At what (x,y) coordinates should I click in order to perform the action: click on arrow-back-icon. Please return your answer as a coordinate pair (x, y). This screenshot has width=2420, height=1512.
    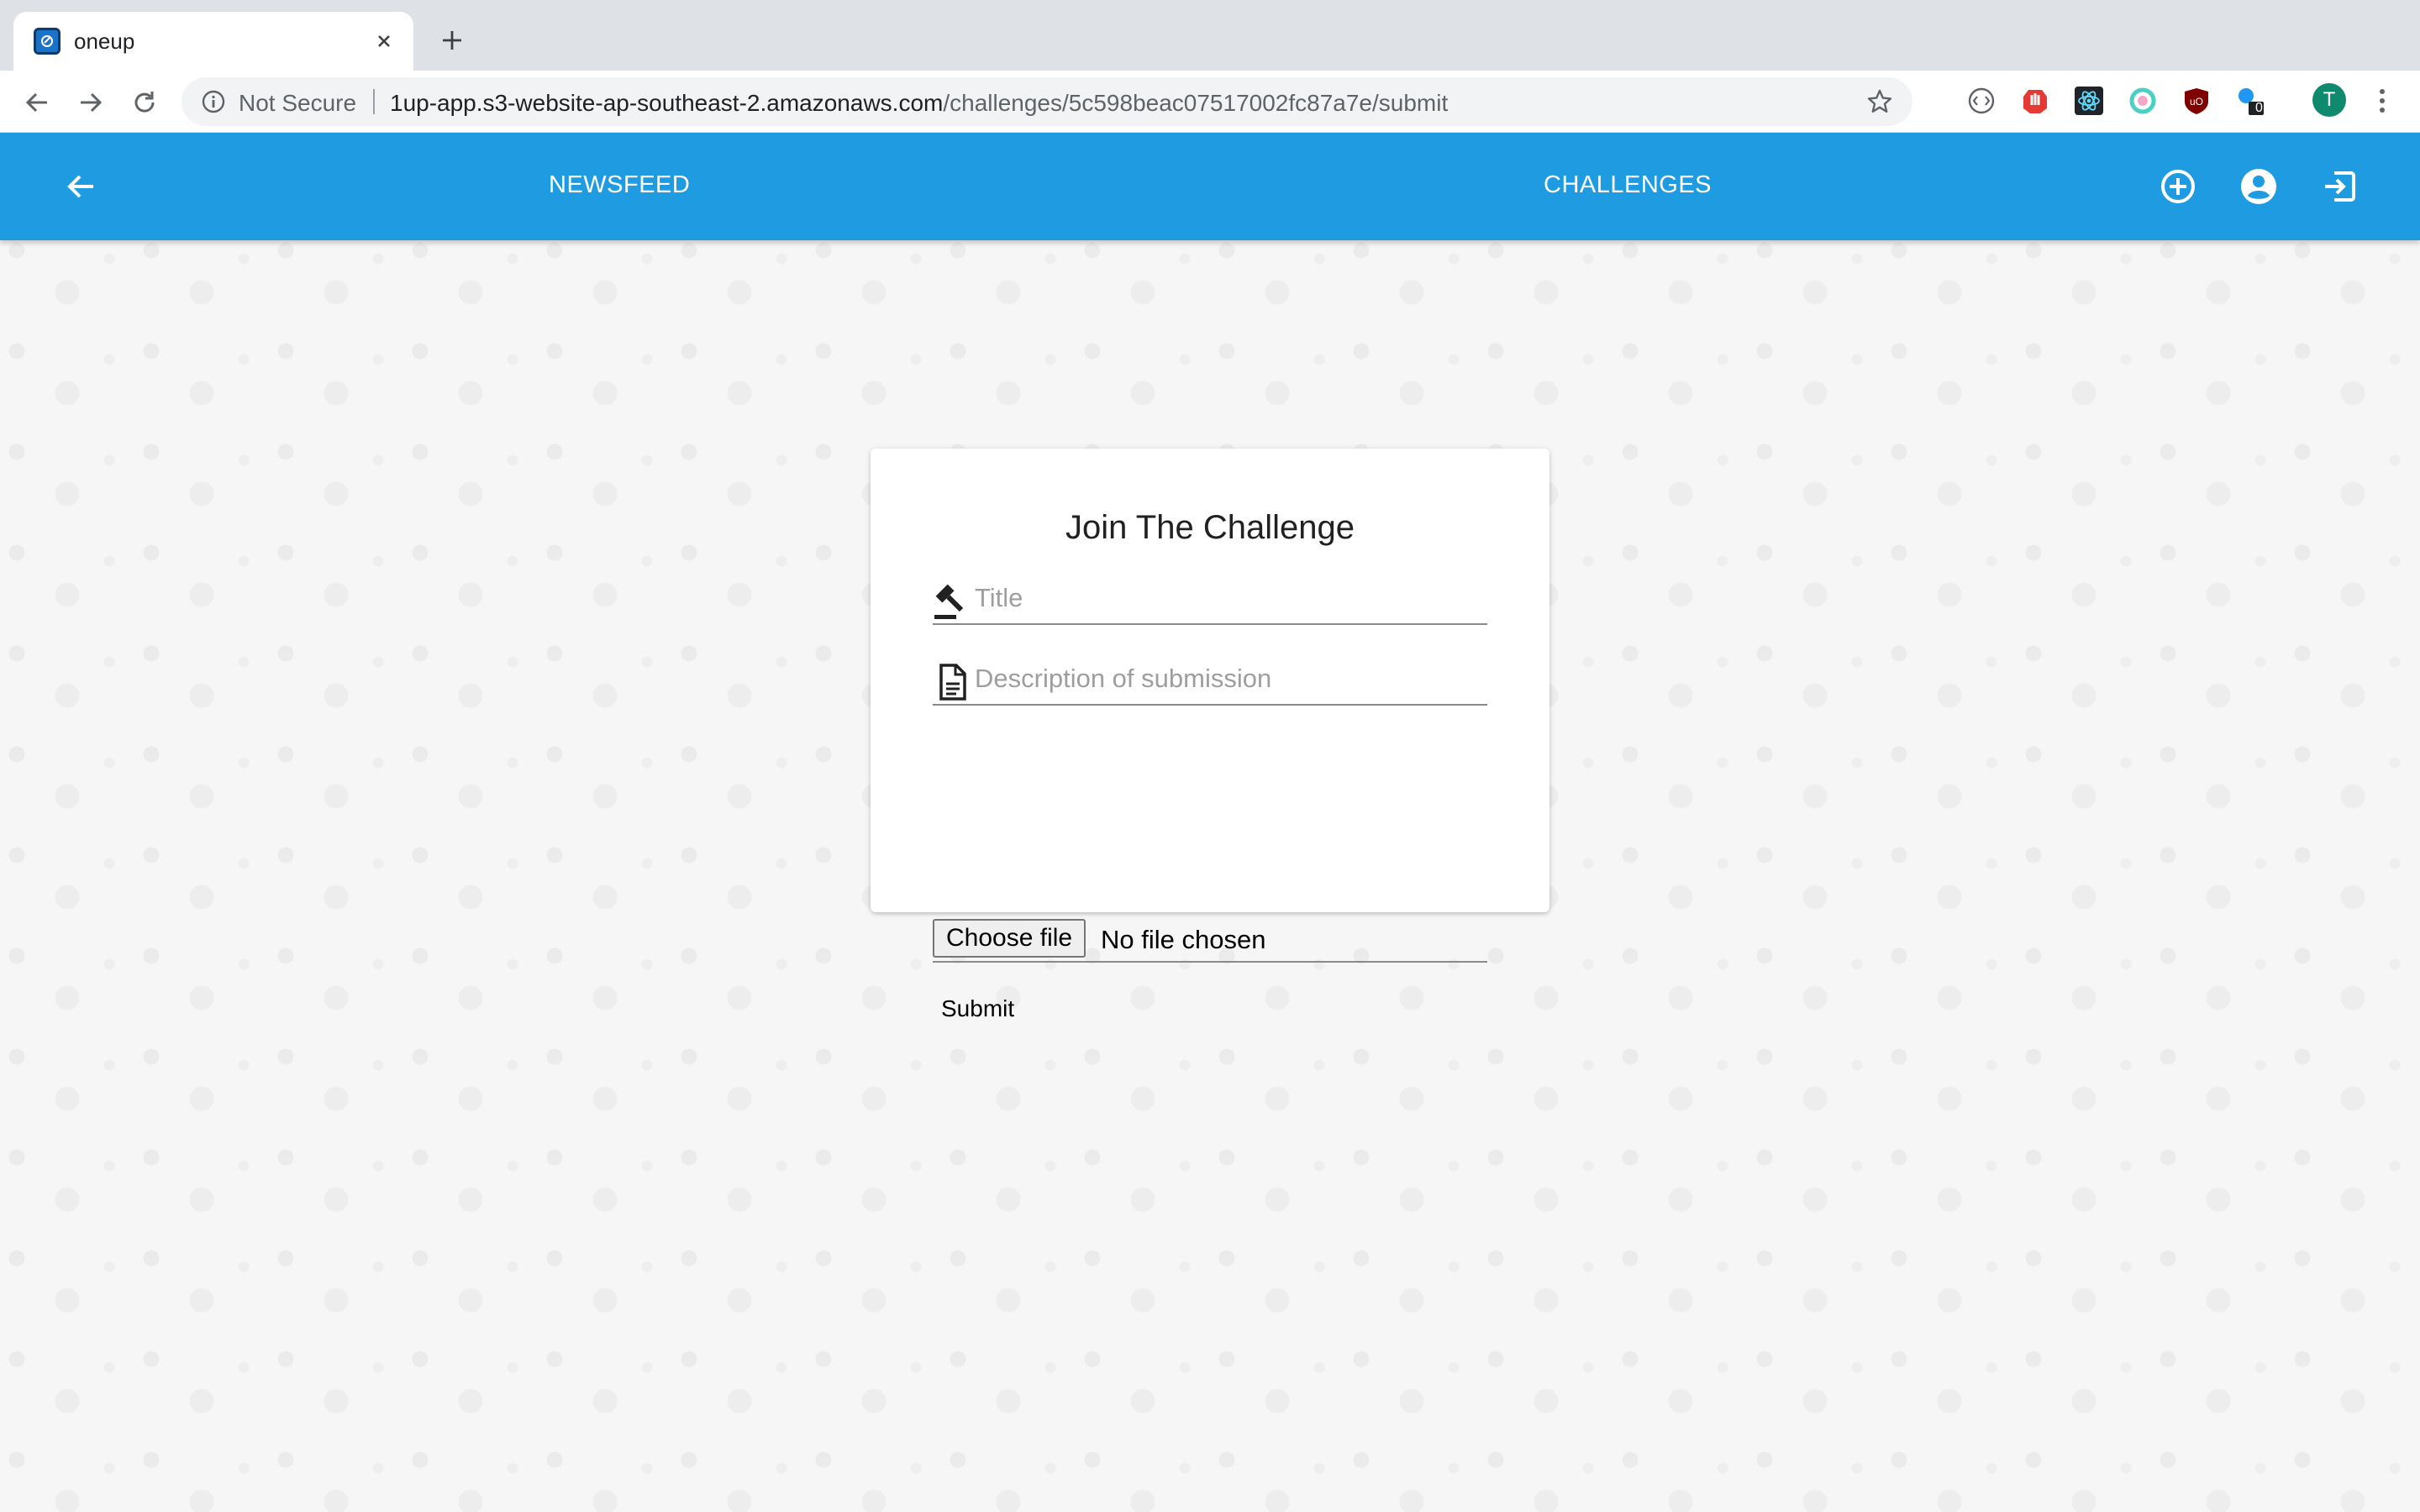
    Looking at the image, I should click on (80, 186).